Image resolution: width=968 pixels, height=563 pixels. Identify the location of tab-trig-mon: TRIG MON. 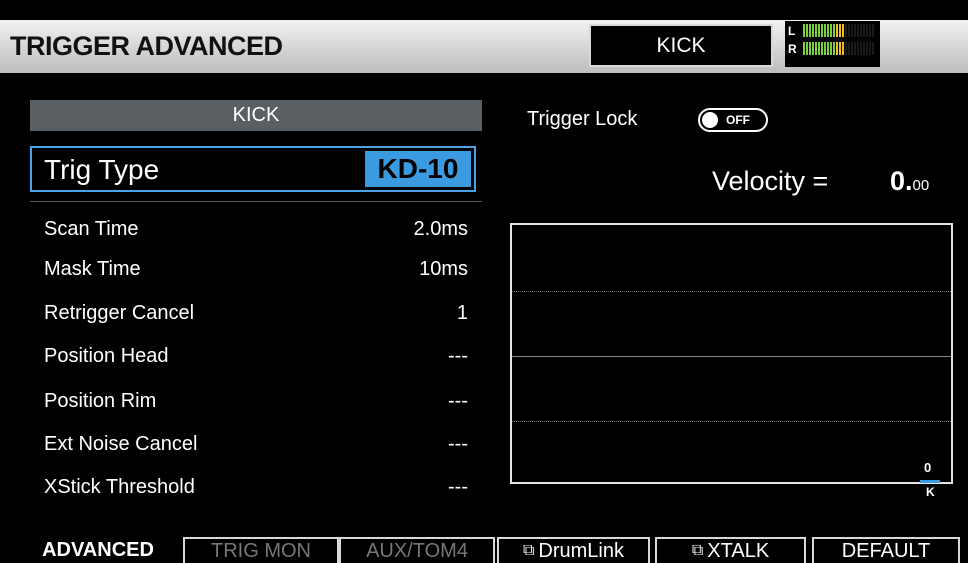
(261, 550).